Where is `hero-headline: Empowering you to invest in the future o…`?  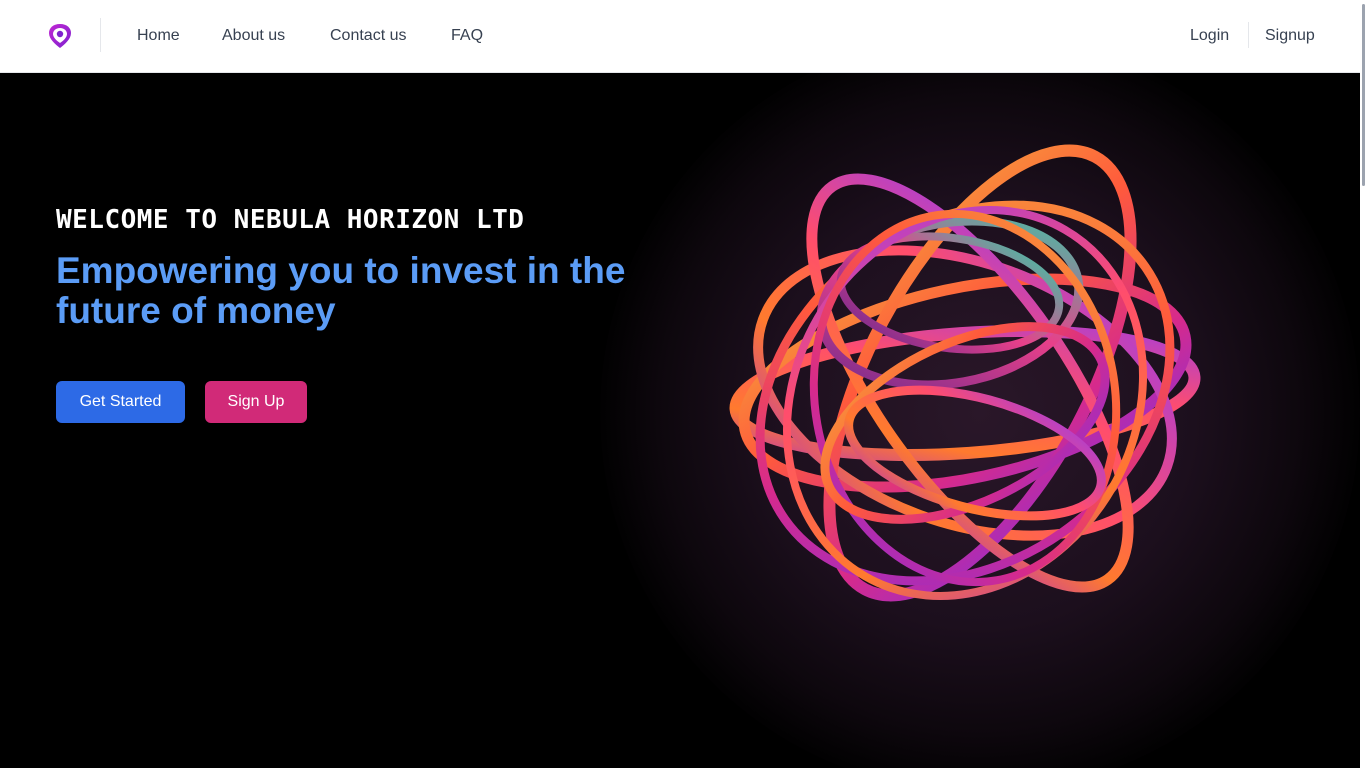 hero-headline: Empowering you to invest in the future o… is located at coordinates (341, 290).